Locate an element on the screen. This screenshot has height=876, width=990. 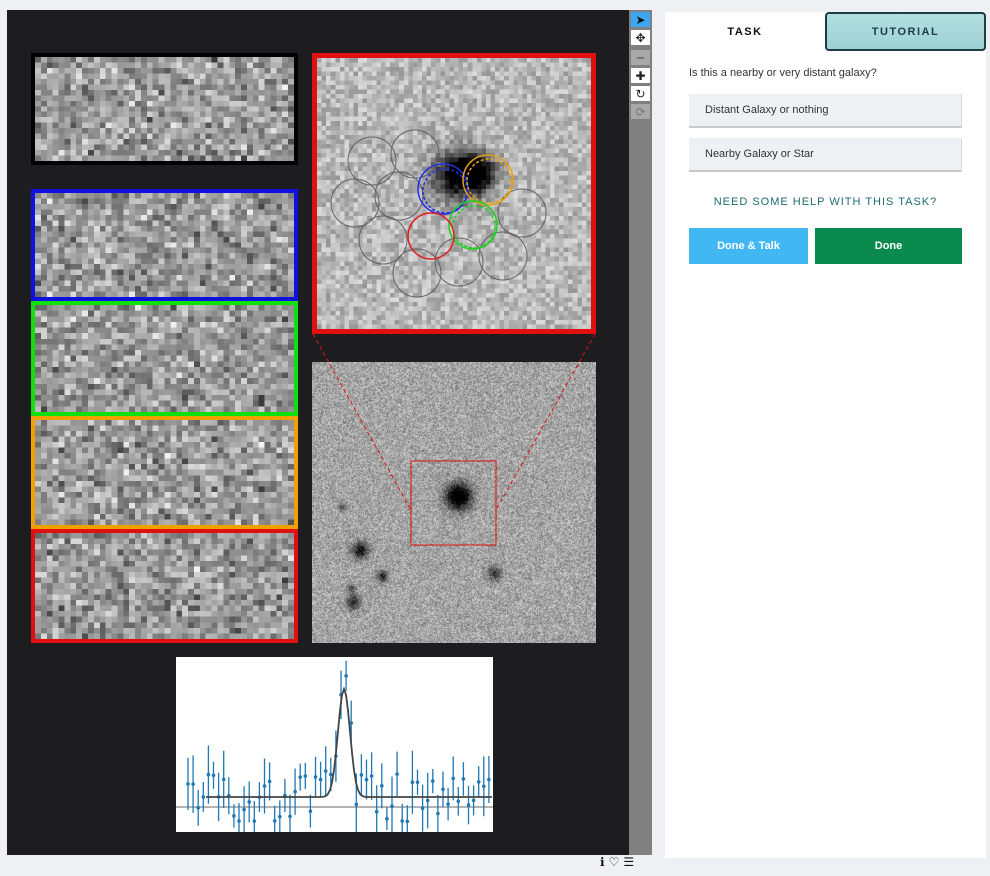
tab-tutorial: TUTORIAL is located at coordinates (905, 31).